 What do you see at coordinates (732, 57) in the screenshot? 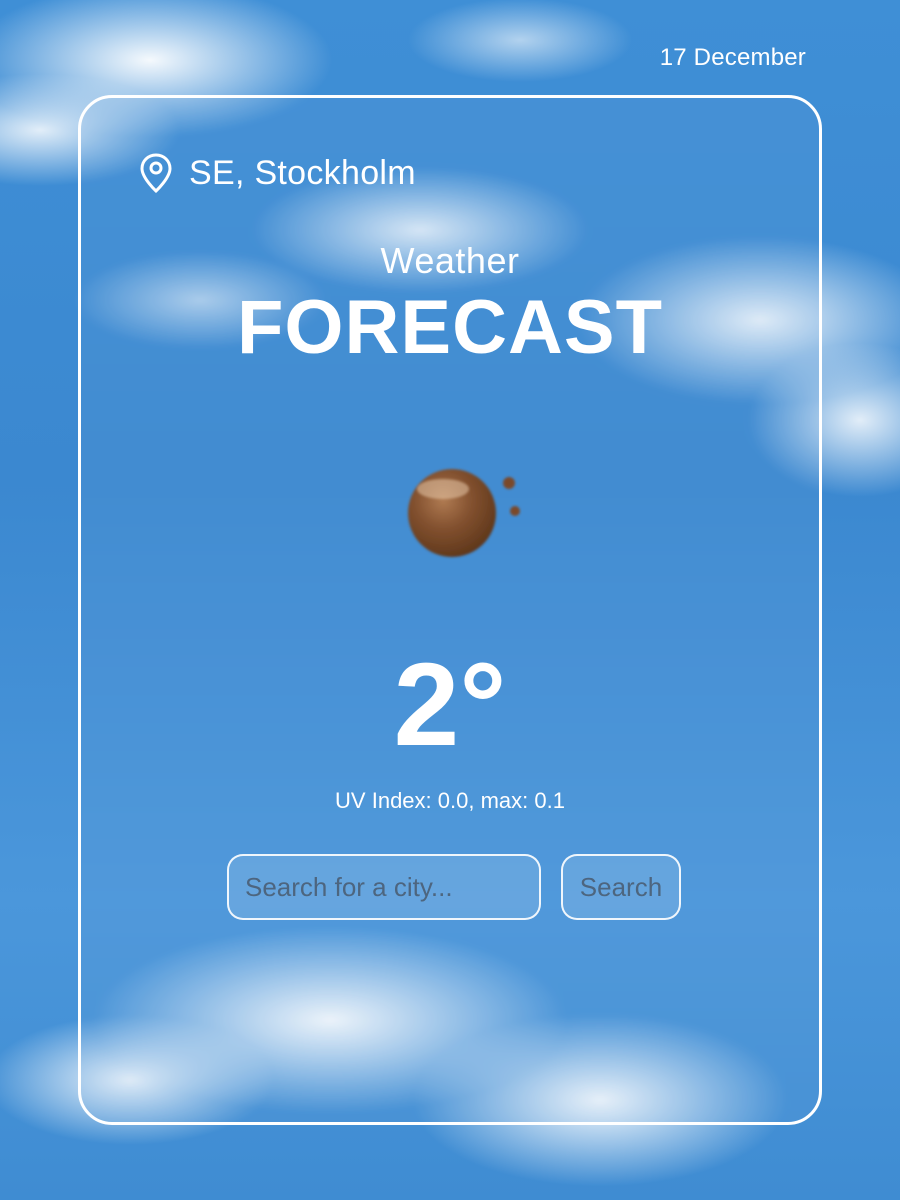
I see `date-label: 17 December` at bounding box center [732, 57].